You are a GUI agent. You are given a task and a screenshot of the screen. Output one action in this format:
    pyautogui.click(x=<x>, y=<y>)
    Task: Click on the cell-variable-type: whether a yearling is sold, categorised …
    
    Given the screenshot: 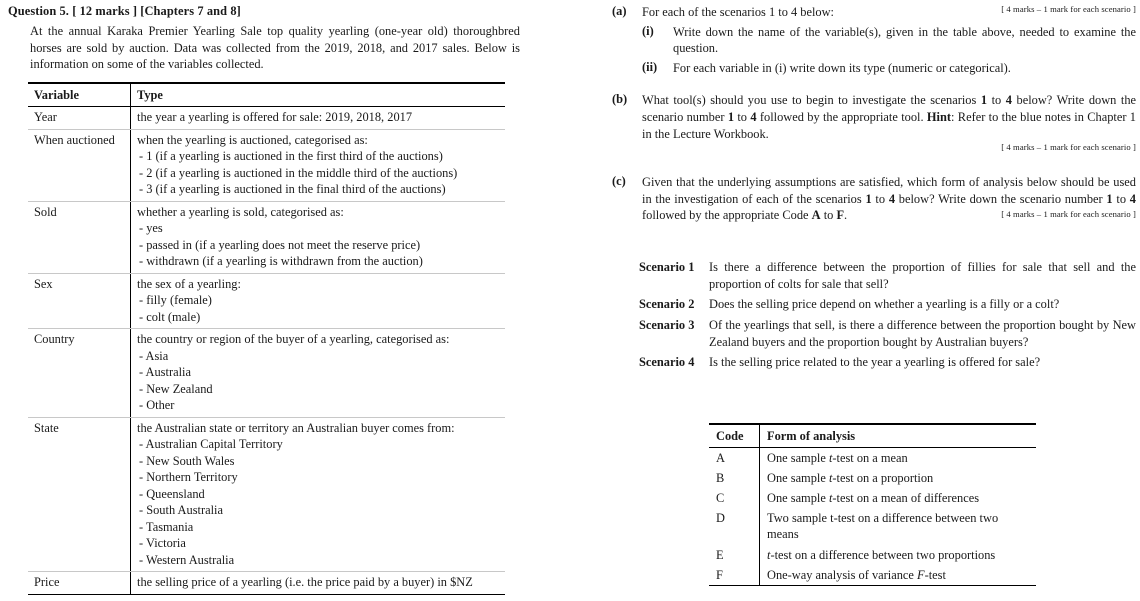 What is the action you would take?
    pyautogui.click(x=317, y=237)
    